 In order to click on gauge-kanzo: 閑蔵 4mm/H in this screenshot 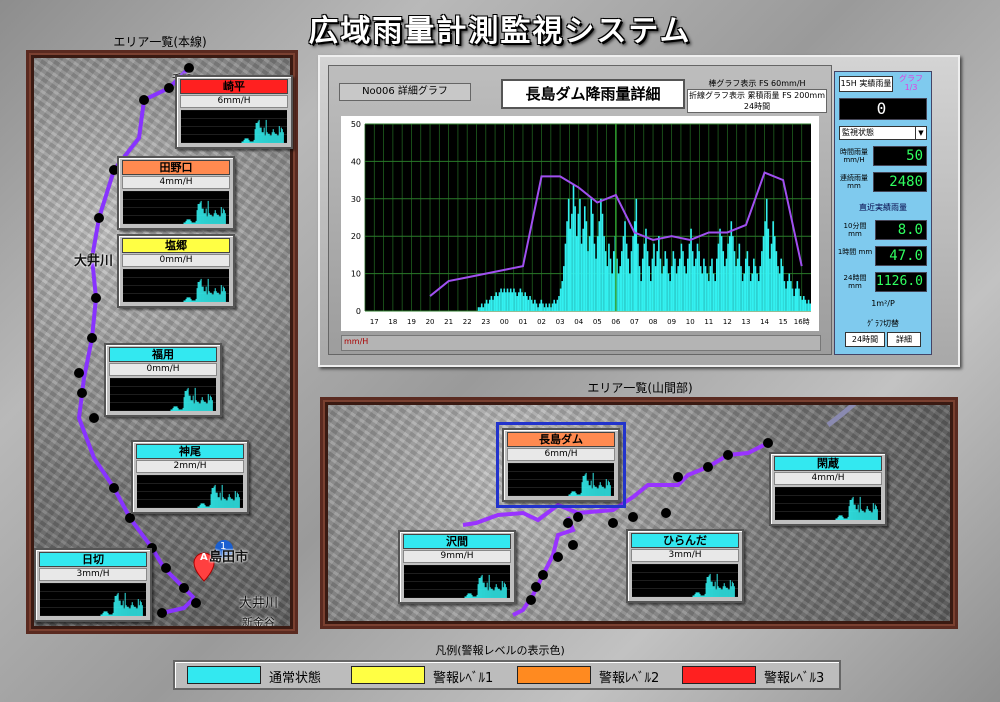, I will do `click(828, 489)`.